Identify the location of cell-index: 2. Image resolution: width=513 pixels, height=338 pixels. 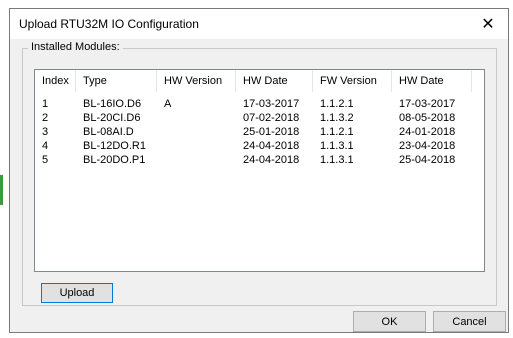
(45, 118).